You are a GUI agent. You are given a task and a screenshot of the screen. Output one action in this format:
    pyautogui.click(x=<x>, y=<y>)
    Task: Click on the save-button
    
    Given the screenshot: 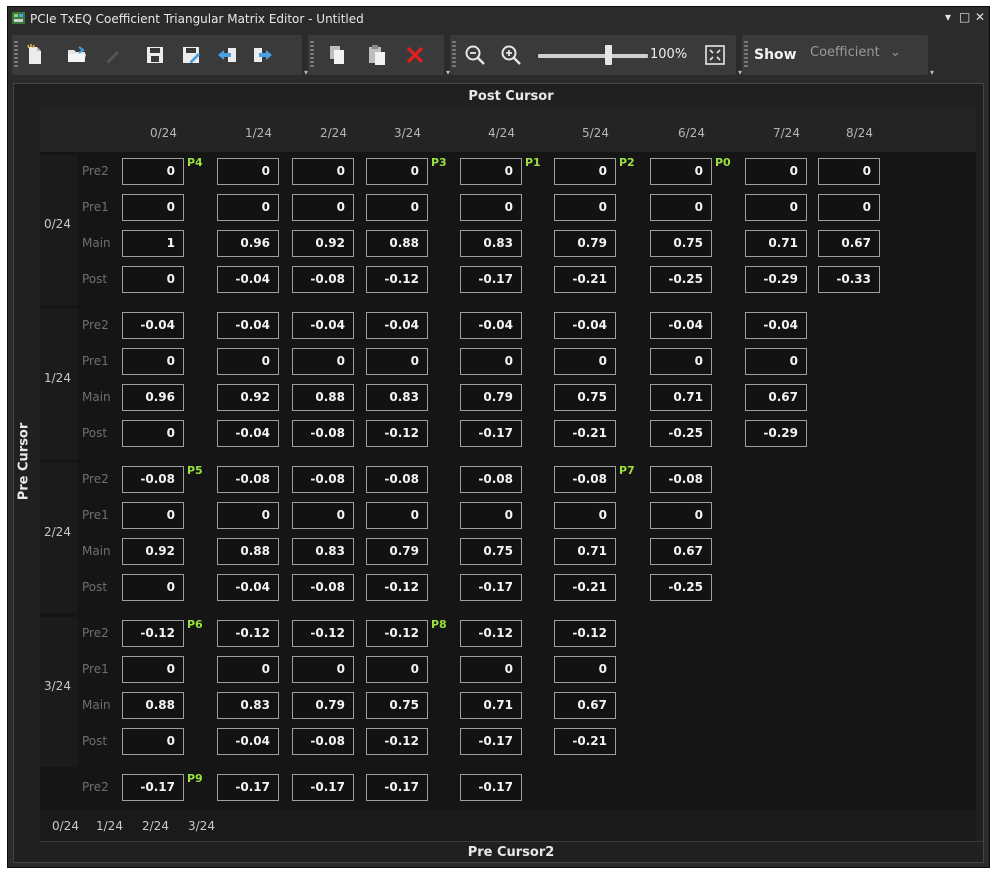 What is the action you would take?
    pyautogui.click(x=155, y=55)
    